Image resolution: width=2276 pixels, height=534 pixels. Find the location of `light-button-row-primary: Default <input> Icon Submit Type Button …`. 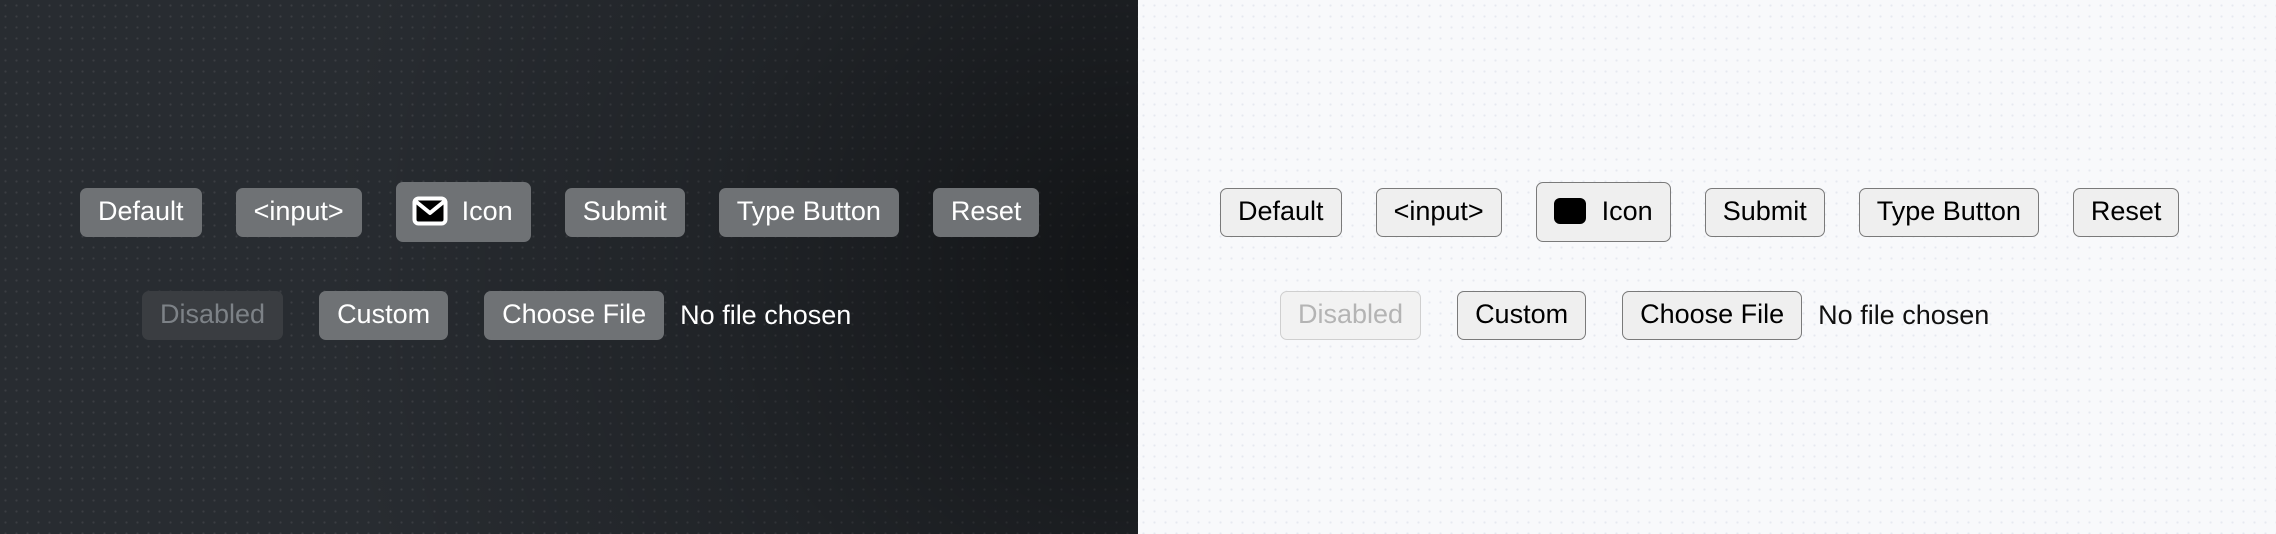

light-button-row-primary: Default <input> Icon Submit Type Button … is located at coordinates (1716, 212).